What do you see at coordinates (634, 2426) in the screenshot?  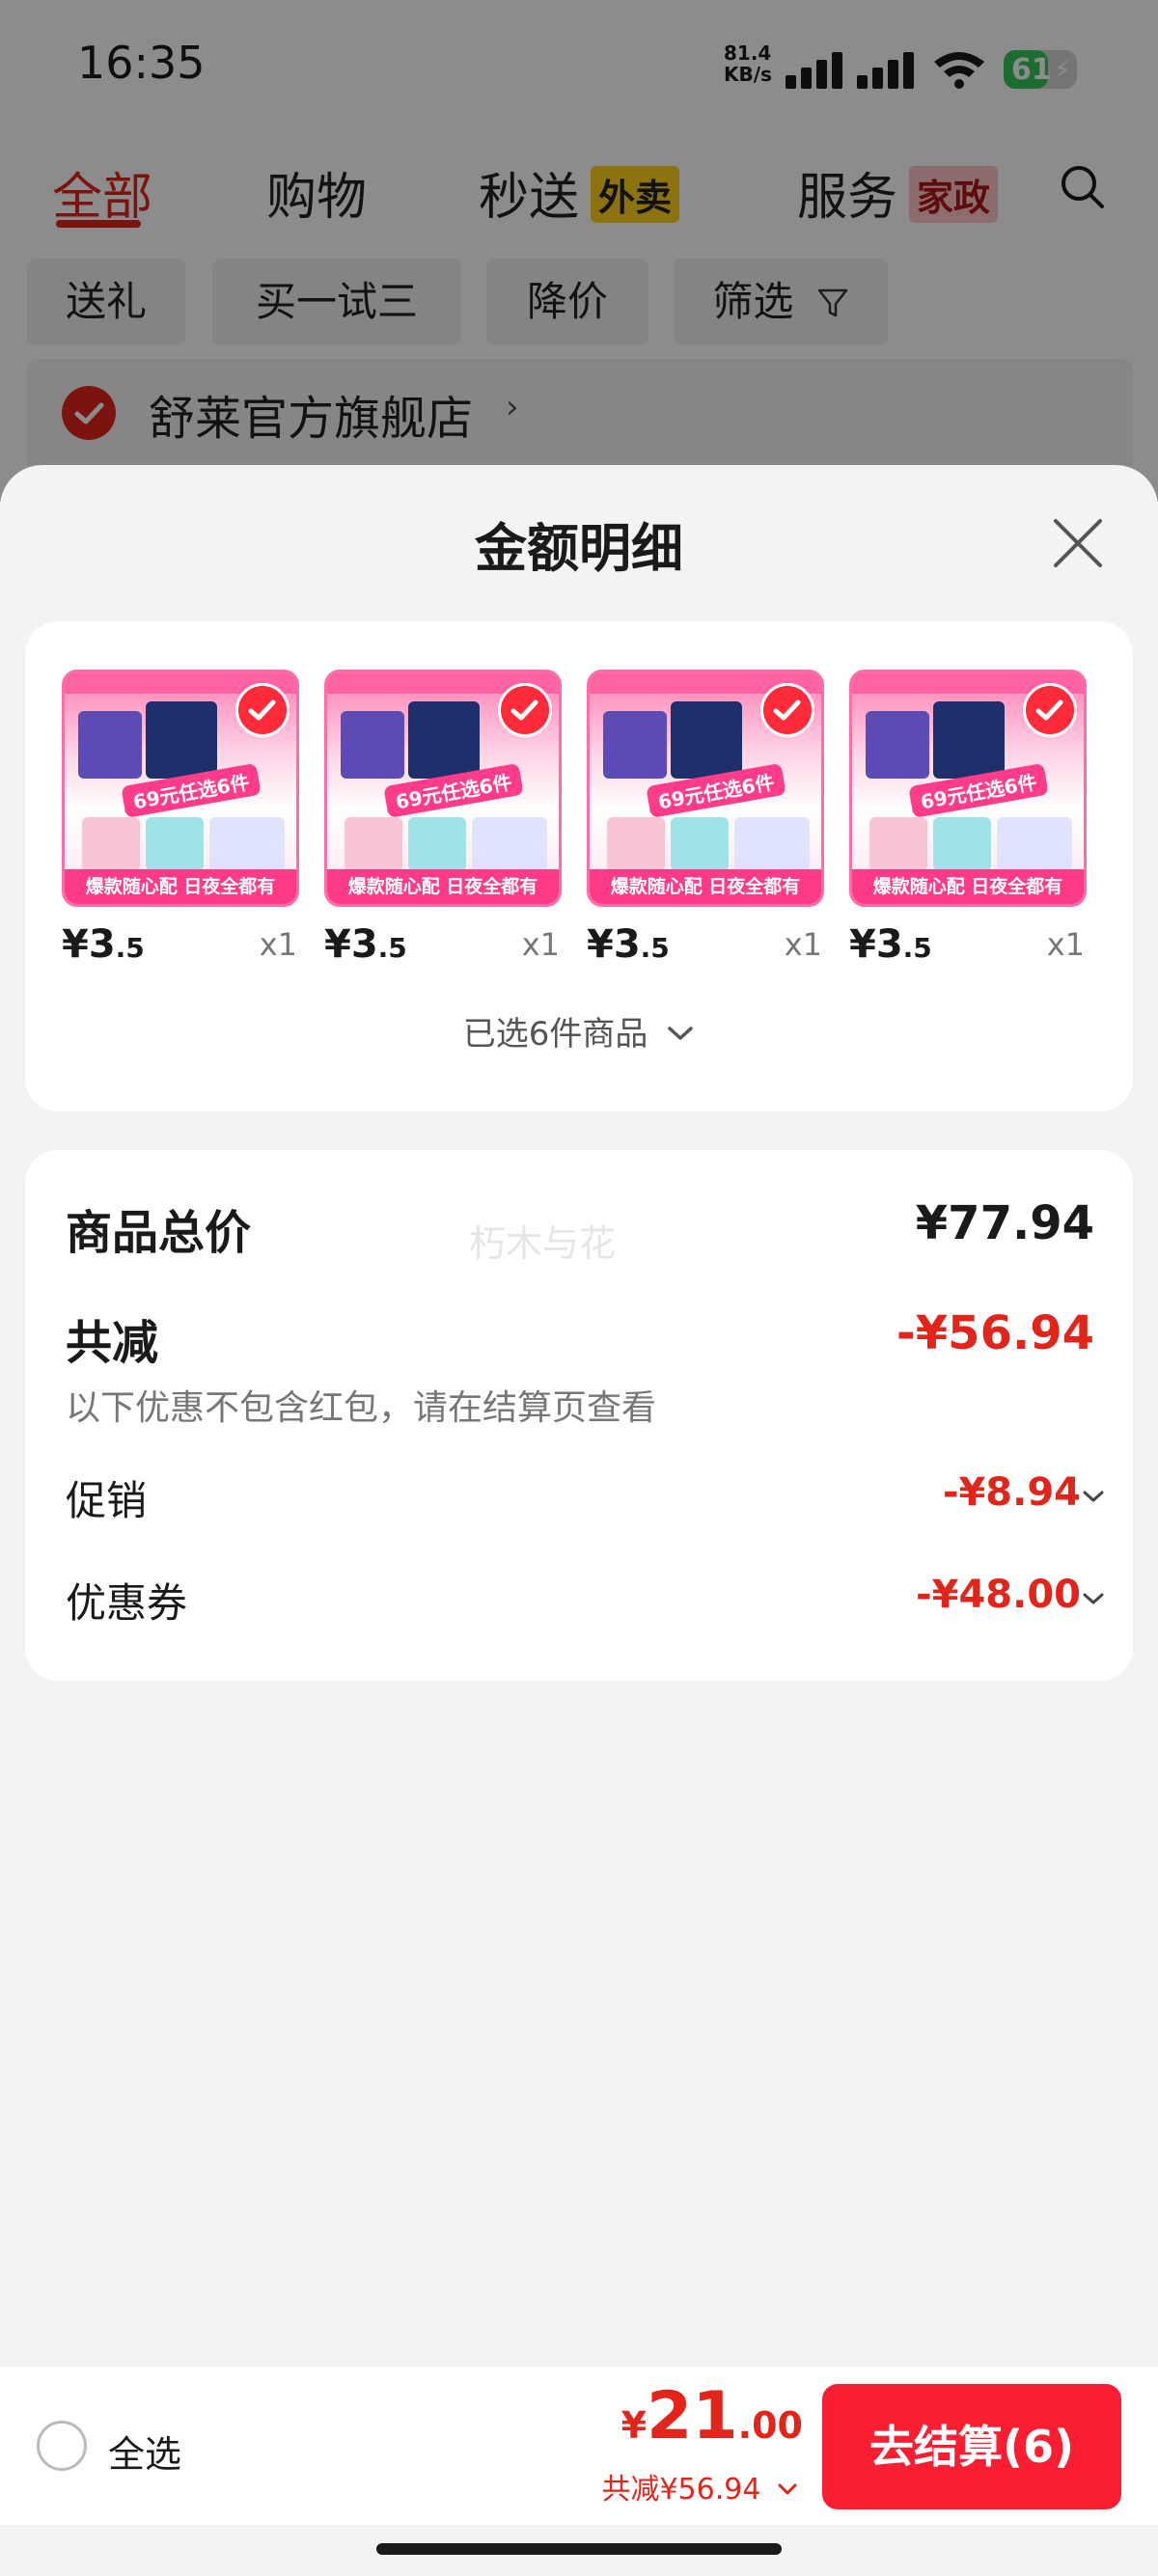 I see `price-currency: ¥` at bounding box center [634, 2426].